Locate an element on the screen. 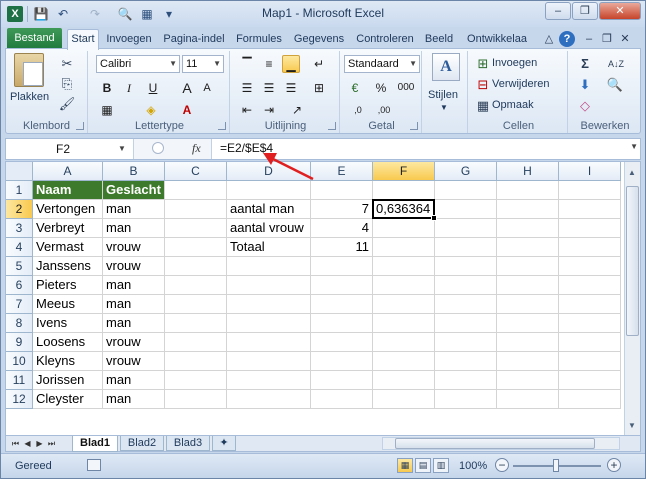  annotation-arrow-icon is located at coordinates (288, 167).